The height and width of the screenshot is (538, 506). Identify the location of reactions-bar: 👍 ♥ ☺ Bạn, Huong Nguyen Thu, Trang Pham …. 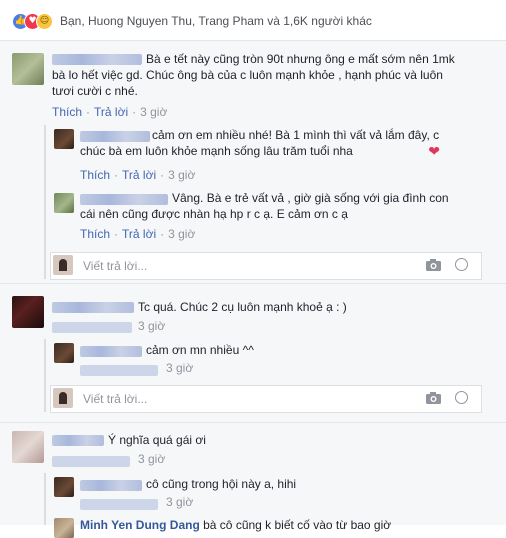
(253, 20).